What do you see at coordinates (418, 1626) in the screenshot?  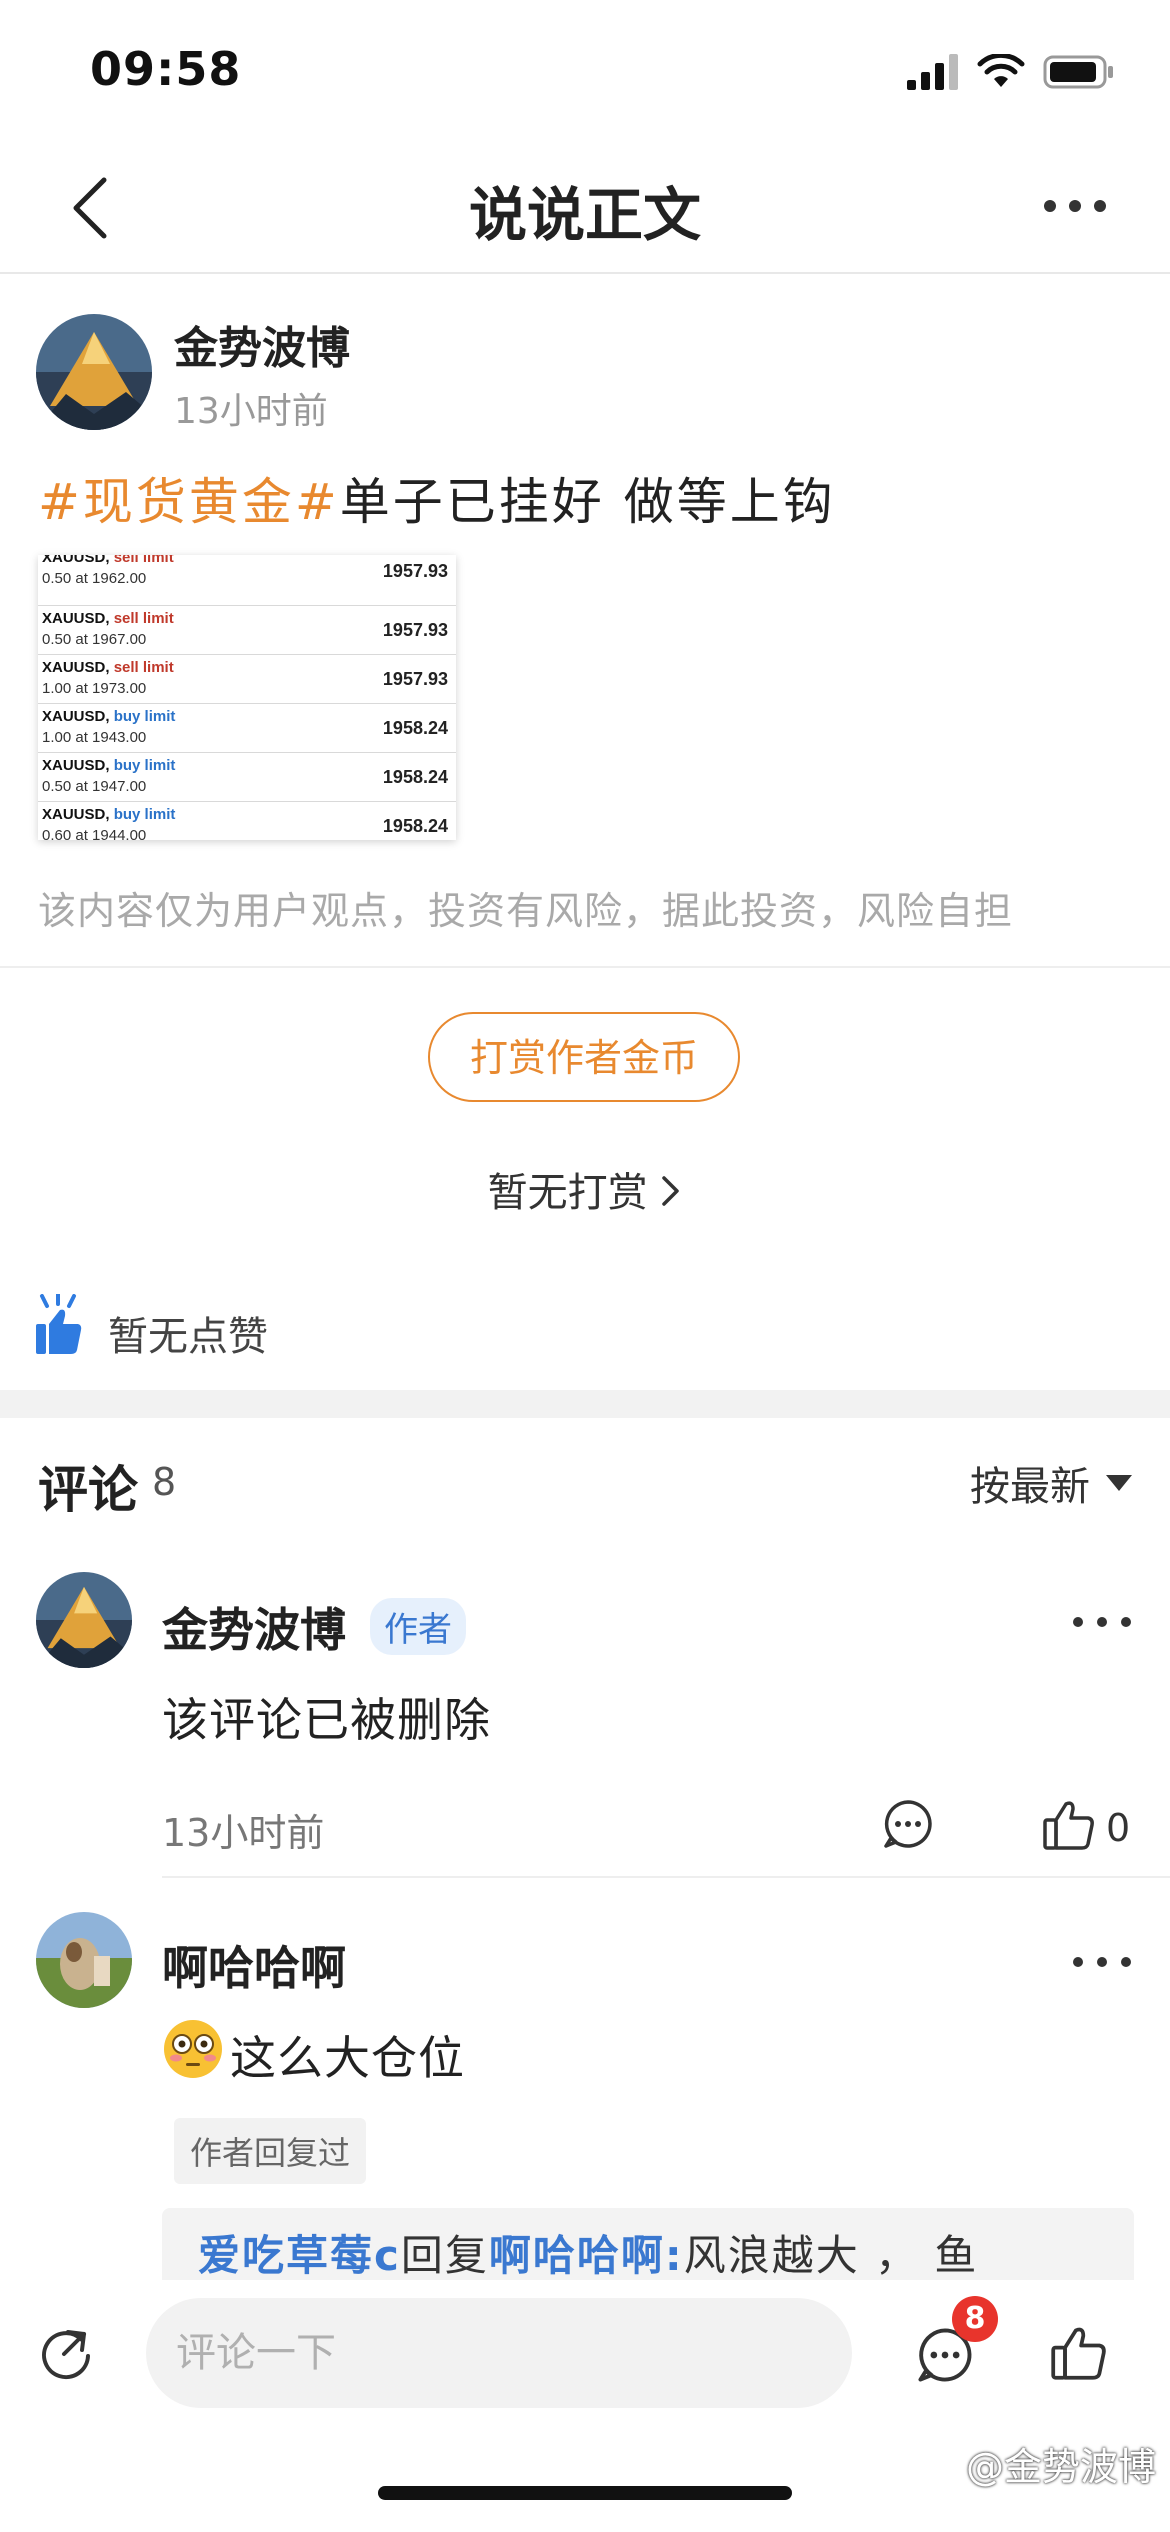 I see `author-badge: 作者` at bounding box center [418, 1626].